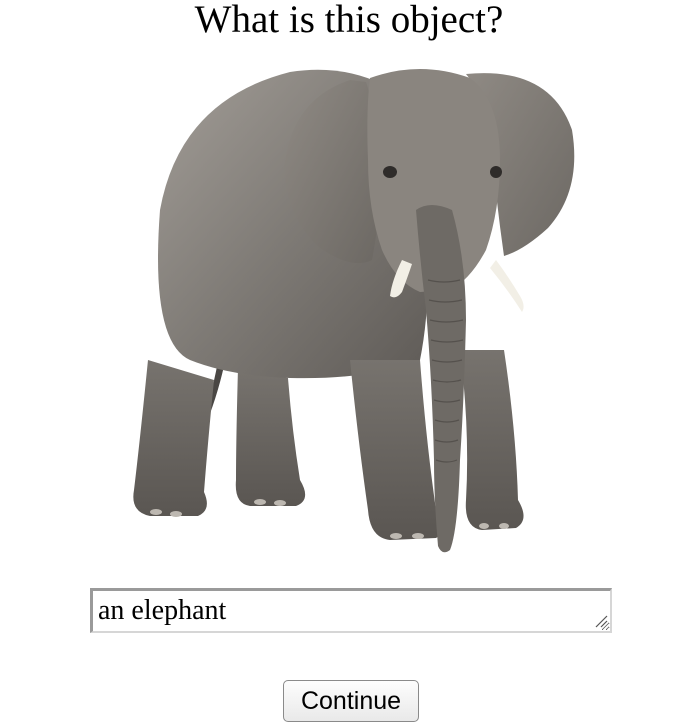 The image size is (698, 728). I want to click on answer-textarea: an elephant, so click(351, 610).